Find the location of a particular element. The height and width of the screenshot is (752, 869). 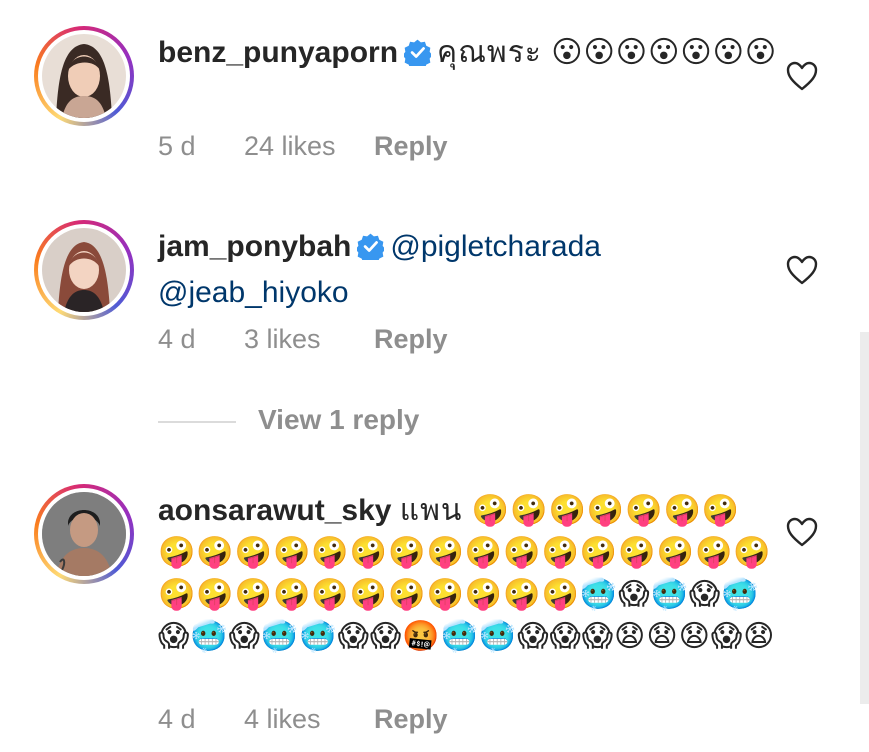

comment-time: 5 d is located at coordinates (177, 146).